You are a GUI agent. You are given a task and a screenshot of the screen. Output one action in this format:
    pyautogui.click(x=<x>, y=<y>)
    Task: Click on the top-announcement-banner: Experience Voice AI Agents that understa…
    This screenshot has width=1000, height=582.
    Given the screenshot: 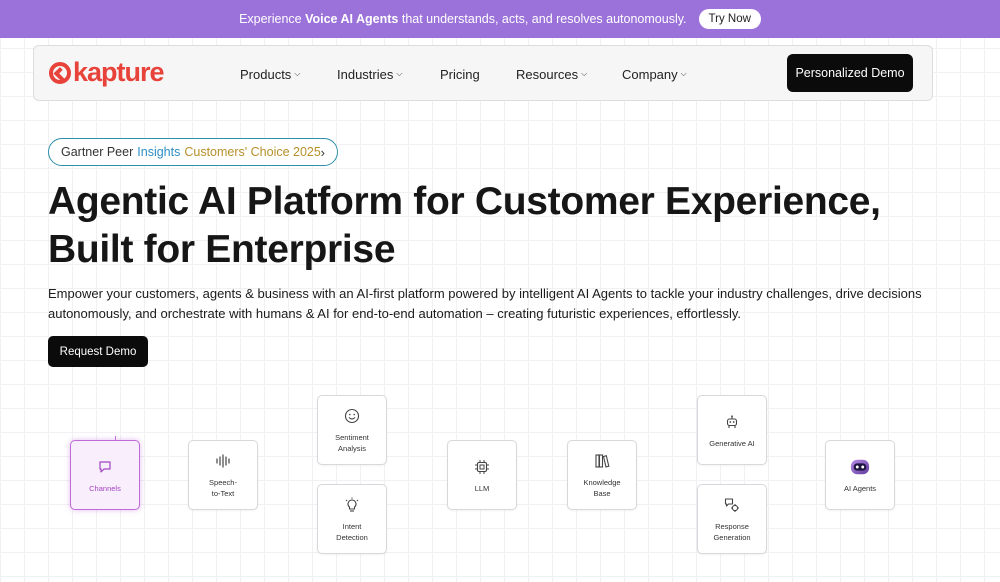 What is the action you would take?
    pyautogui.click(x=500, y=19)
    